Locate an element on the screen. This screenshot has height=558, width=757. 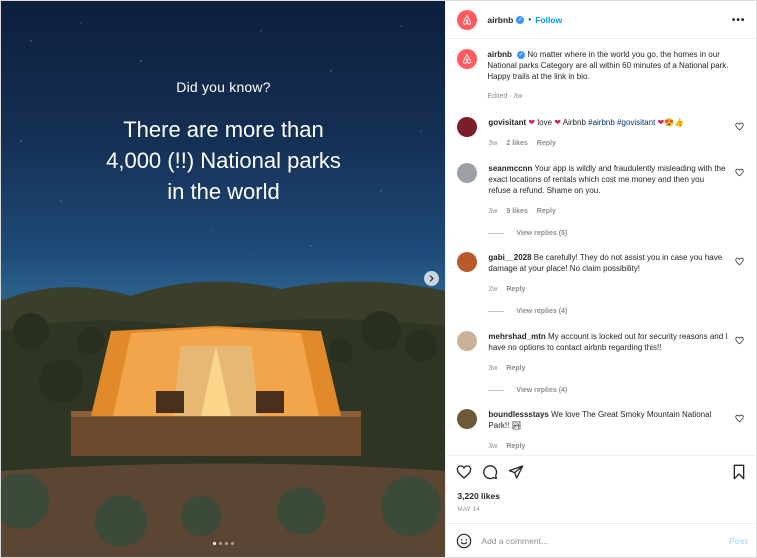
comment-likes: 9 likes is located at coordinates (516, 211).